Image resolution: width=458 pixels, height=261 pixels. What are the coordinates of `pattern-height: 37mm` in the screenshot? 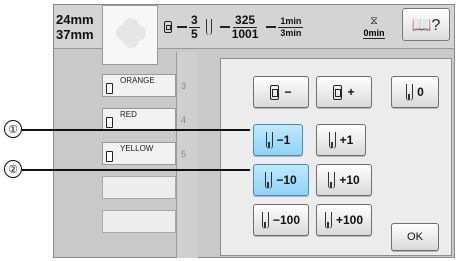 It's located at (75, 34).